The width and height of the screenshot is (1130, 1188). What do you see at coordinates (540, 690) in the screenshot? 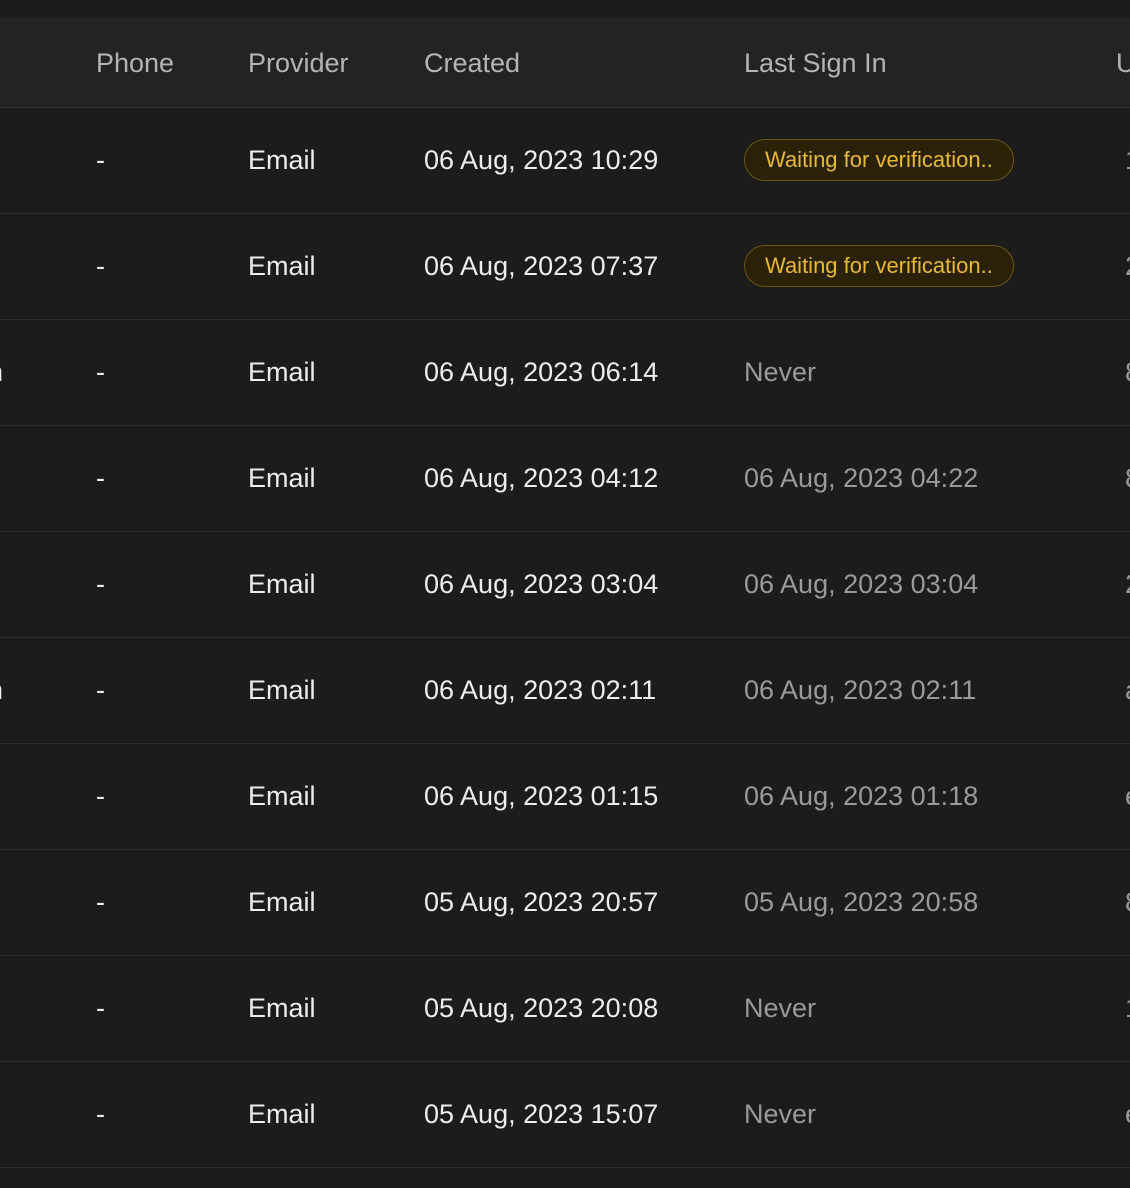
I see `cell-created: 06 Aug, 2023 02:11` at bounding box center [540, 690].